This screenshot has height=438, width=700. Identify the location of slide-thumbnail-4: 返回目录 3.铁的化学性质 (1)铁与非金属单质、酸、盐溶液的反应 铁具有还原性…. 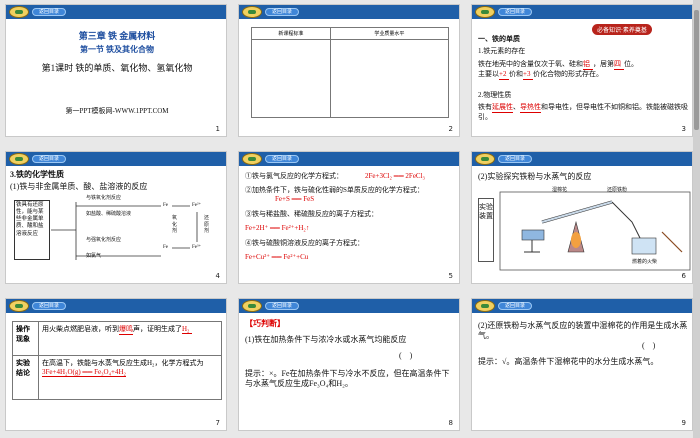
(116, 217).